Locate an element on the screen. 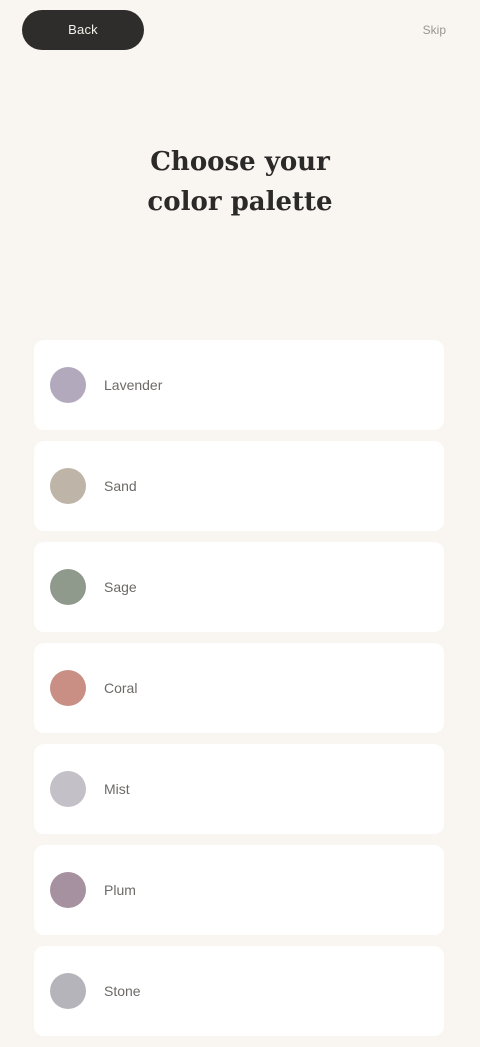  palette-option: Mist is located at coordinates (239, 789).